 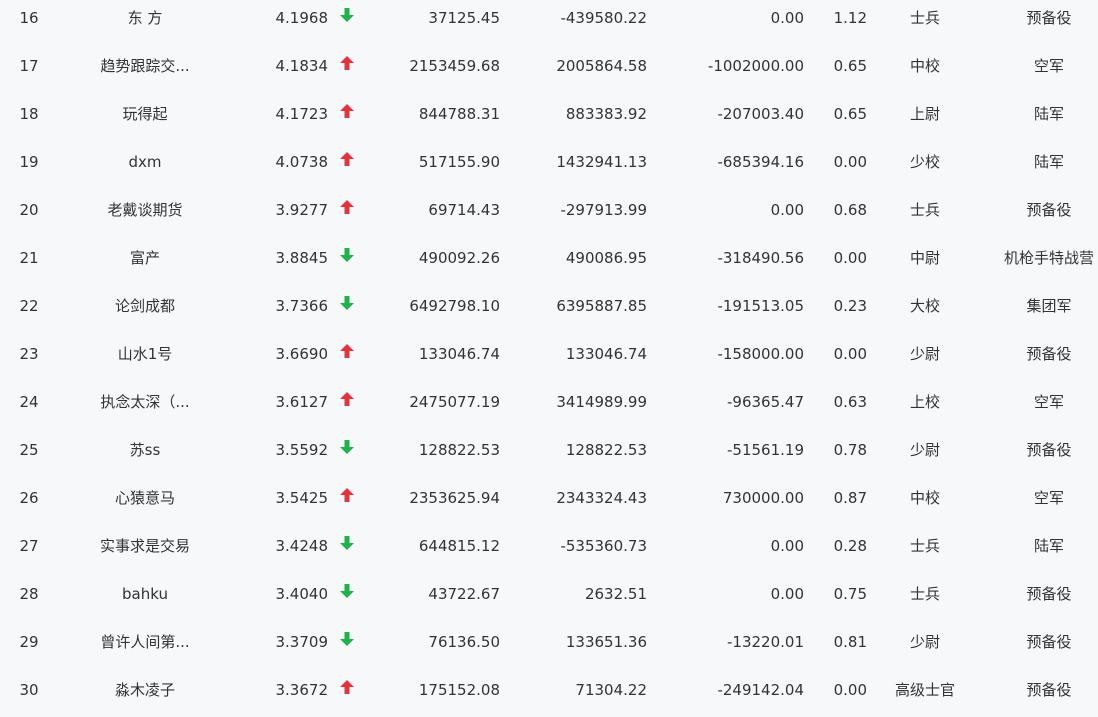 I want to click on trader-name-cell: 山水1号, so click(x=145, y=357).